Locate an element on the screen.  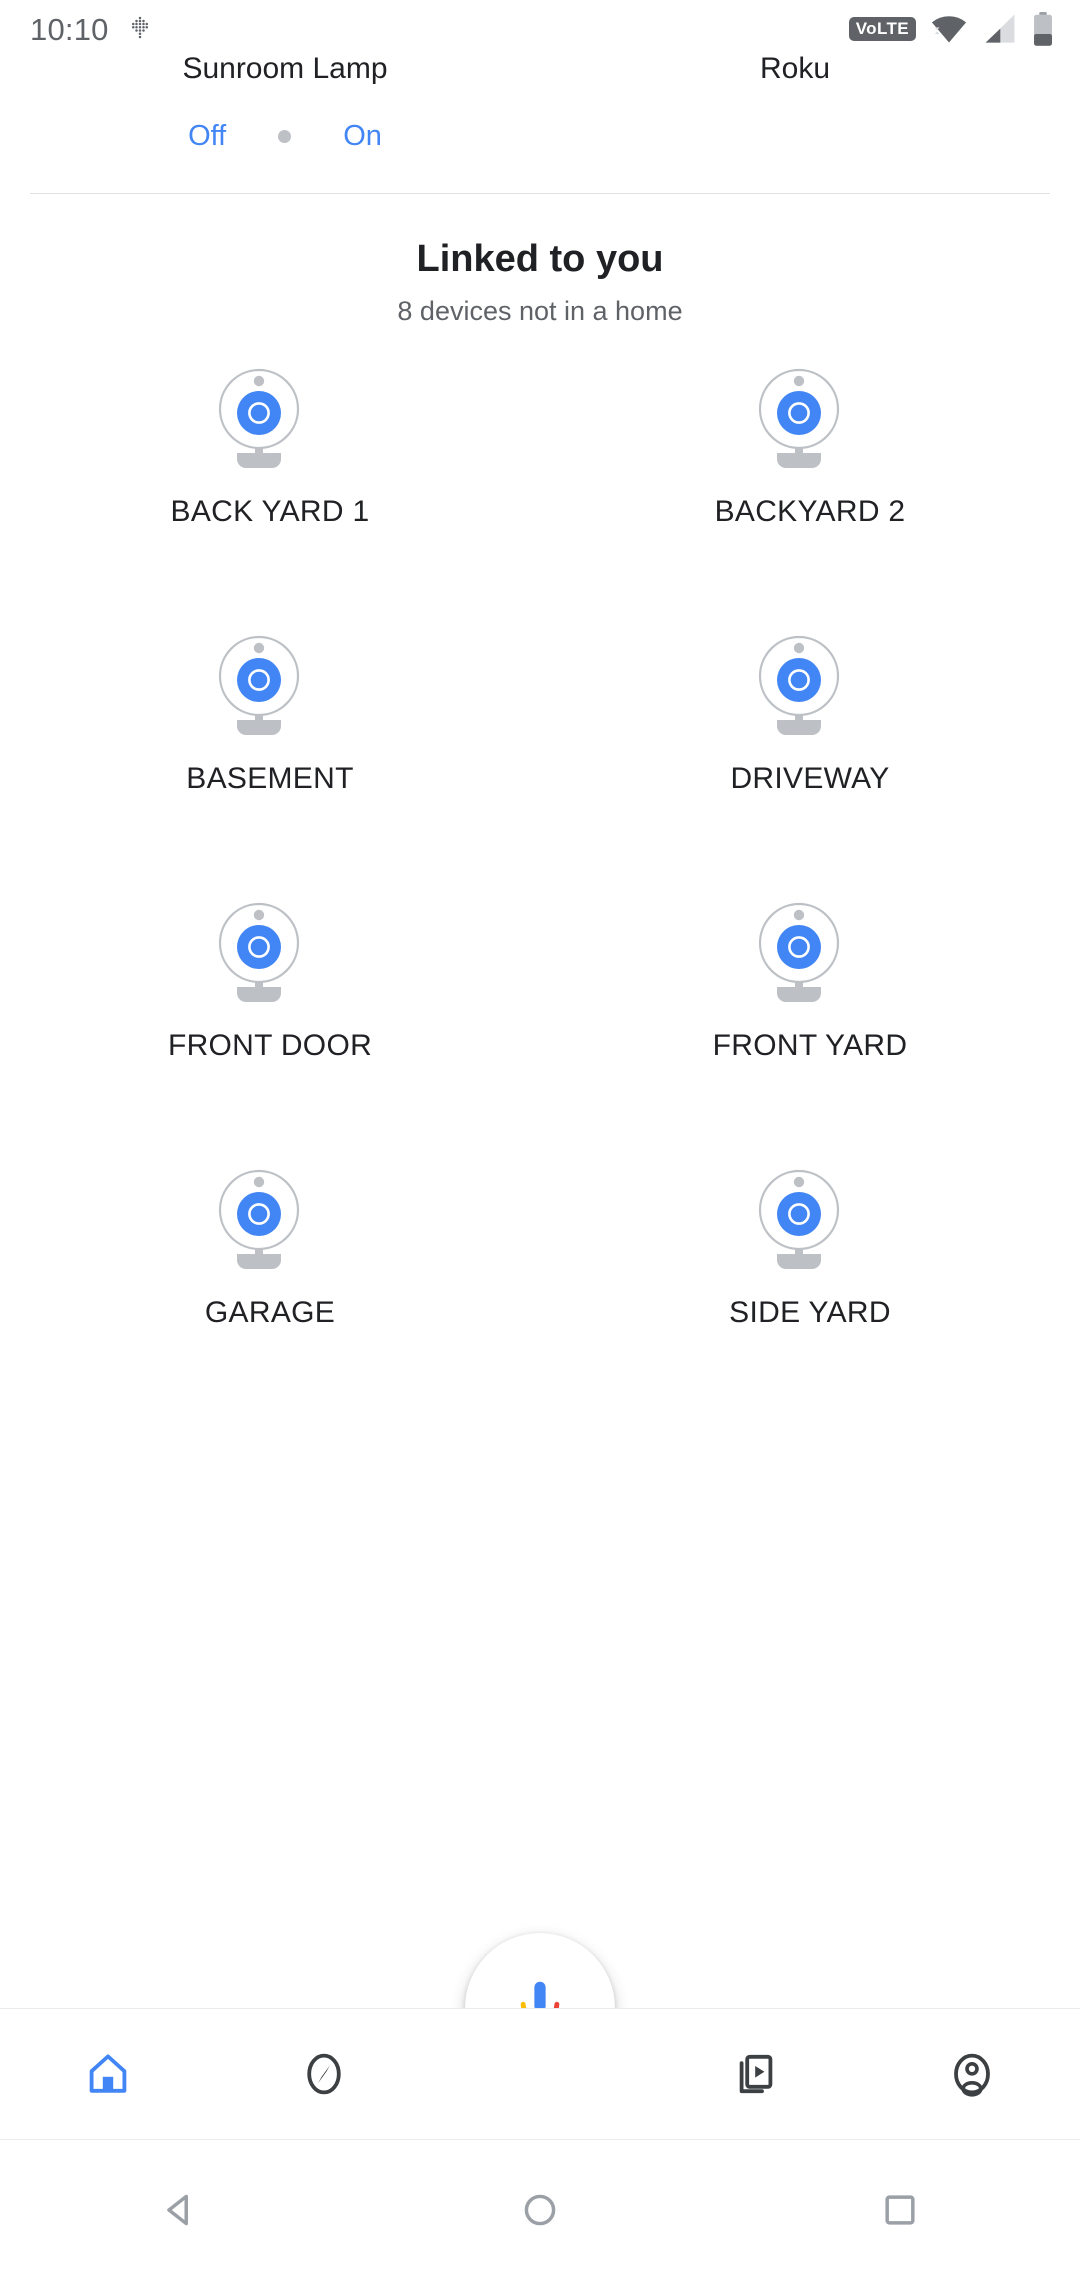
device-label: DRIVEWAY is located at coordinates (810, 778).